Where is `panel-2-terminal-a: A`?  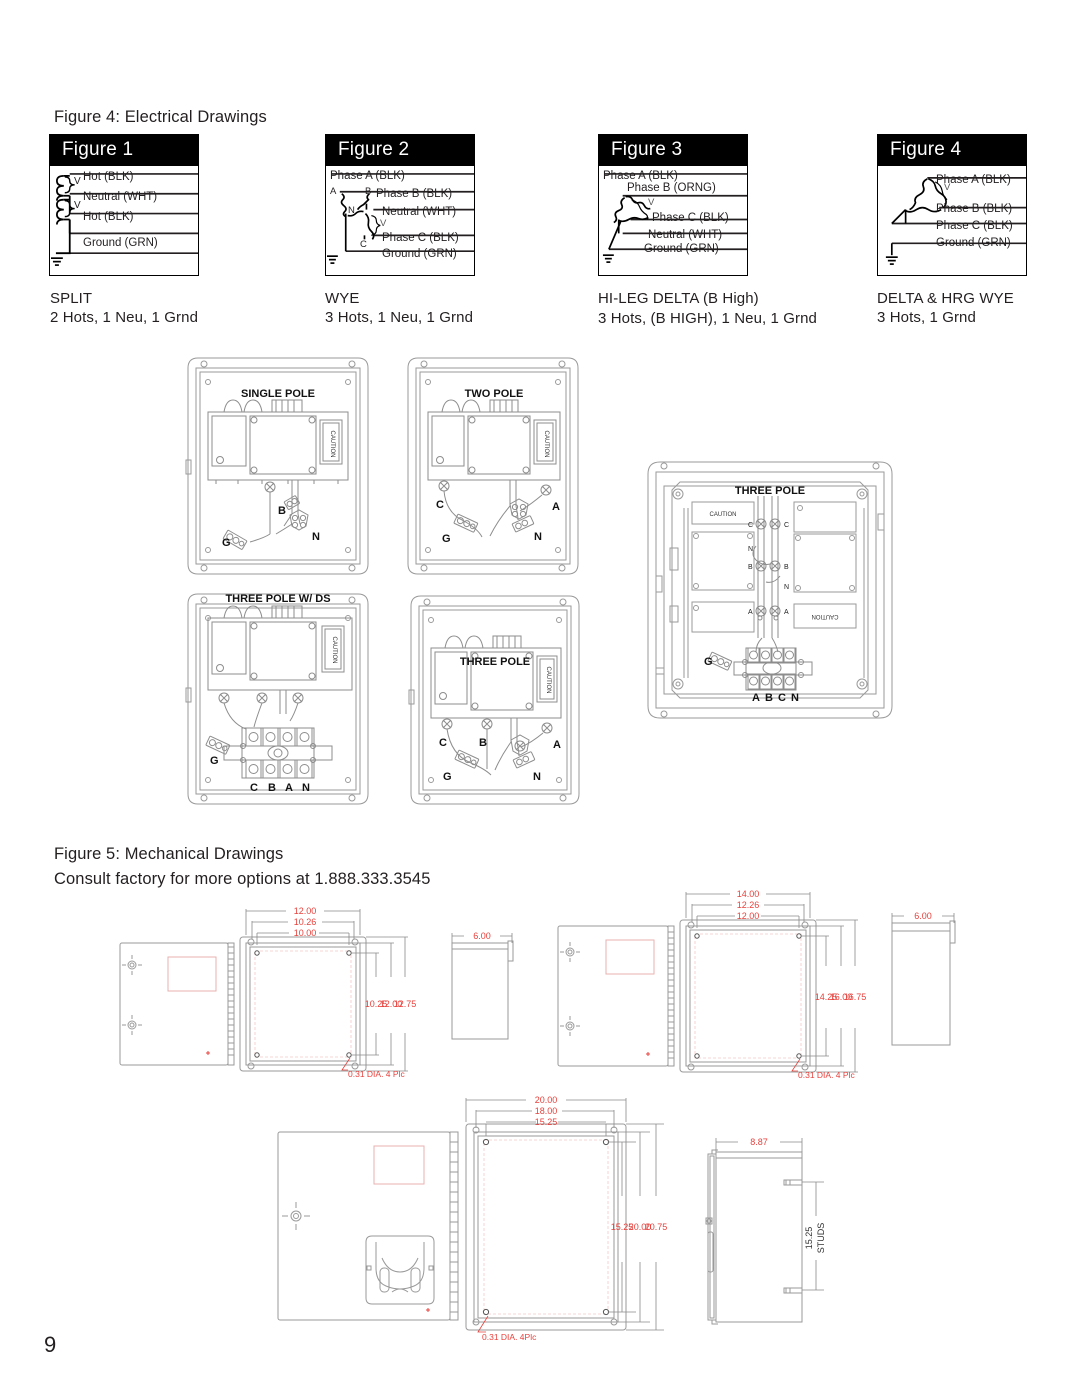 panel-2-terminal-a: A is located at coordinates (556, 507).